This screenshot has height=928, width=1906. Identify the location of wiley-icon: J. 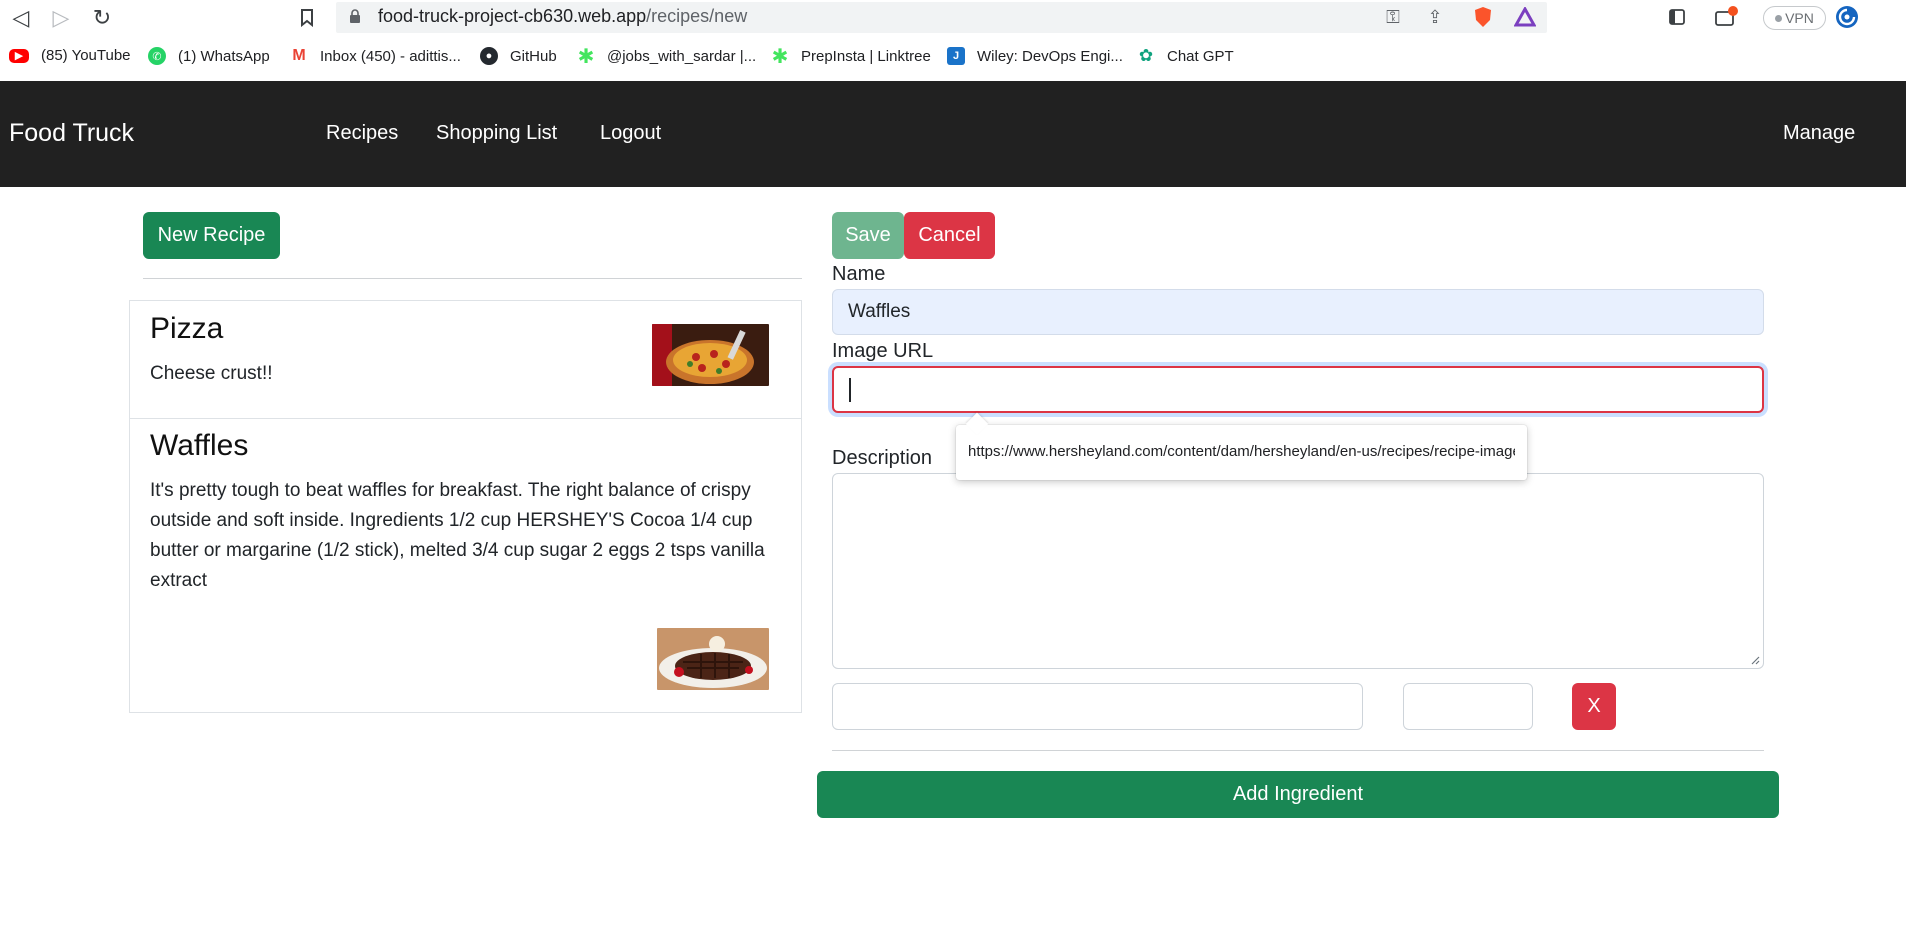
(956, 56).